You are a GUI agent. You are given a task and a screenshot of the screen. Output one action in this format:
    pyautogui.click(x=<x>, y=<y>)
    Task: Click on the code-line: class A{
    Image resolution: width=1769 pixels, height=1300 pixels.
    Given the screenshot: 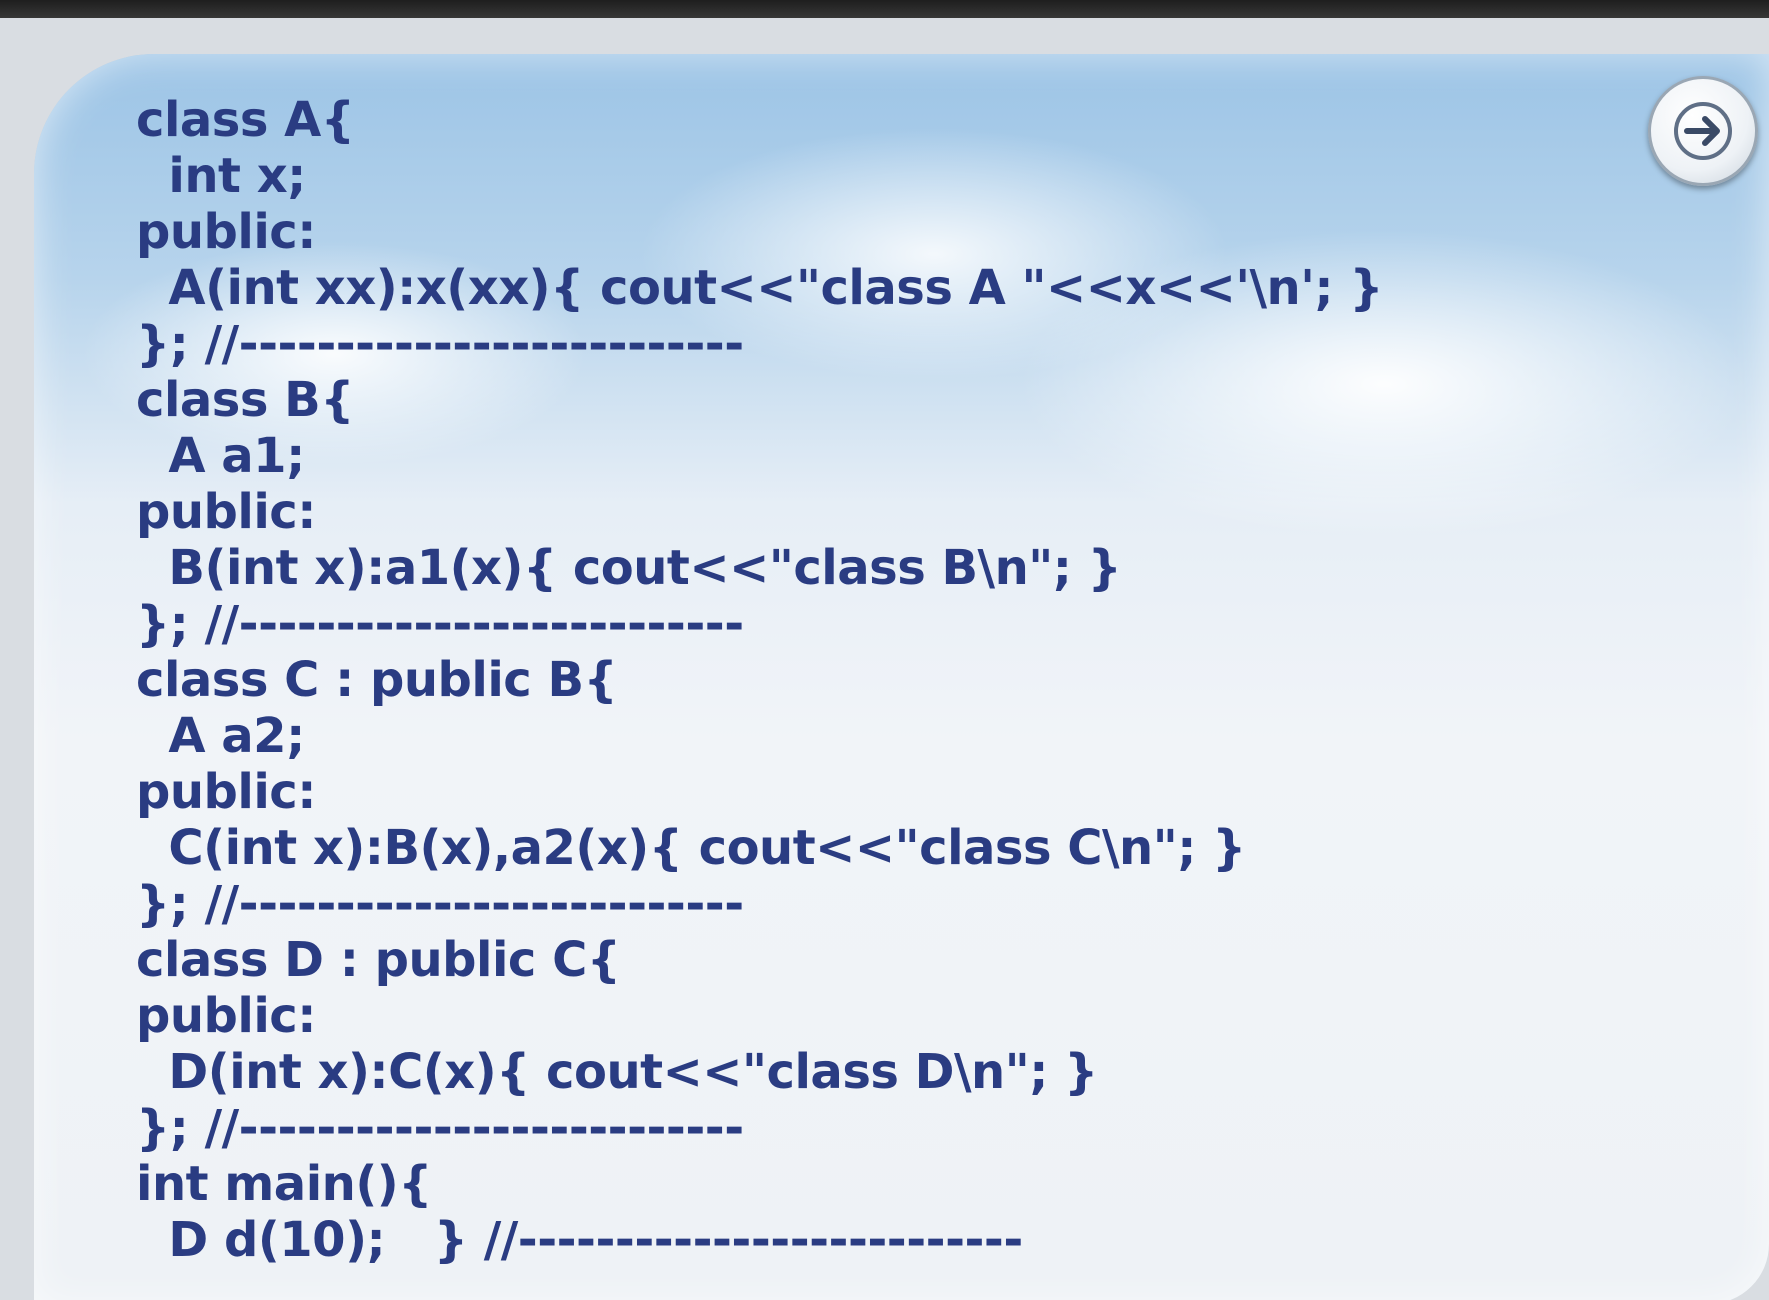 What is the action you would take?
    pyautogui.click(x=245, y=120)
    